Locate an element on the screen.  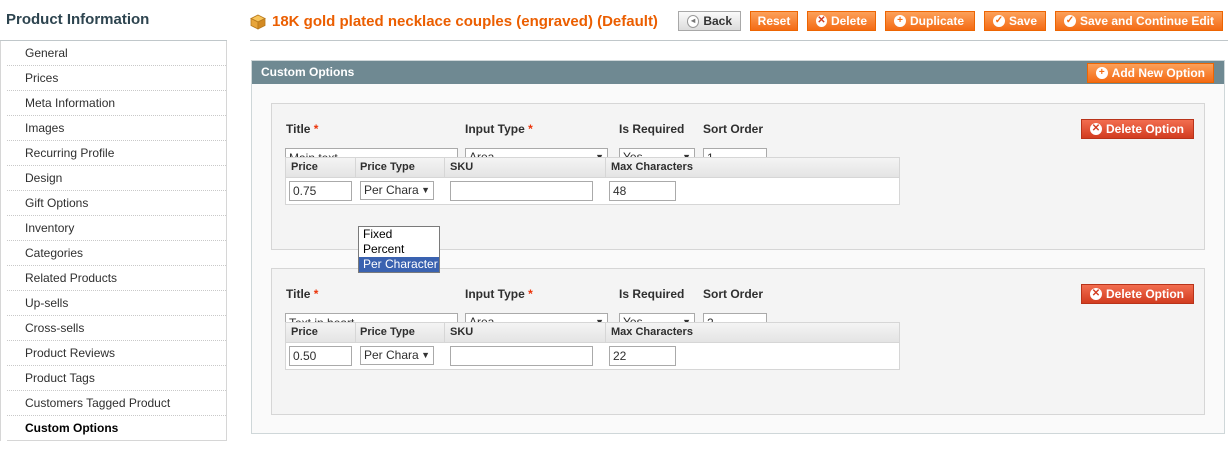
price-input: 0.50 is located at coordinates (320, 356).